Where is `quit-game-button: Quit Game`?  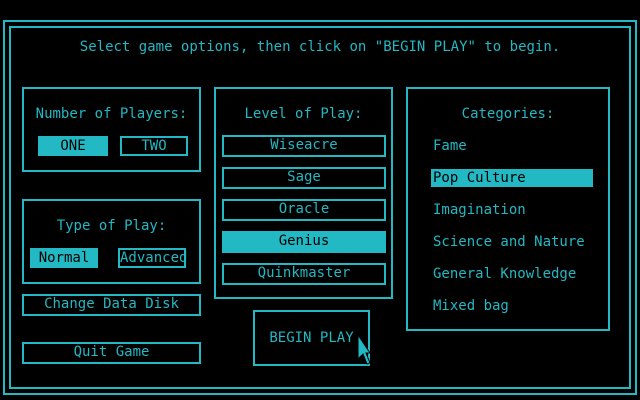 quit-game-button: Quit Game is located at coordinates (111, 353).